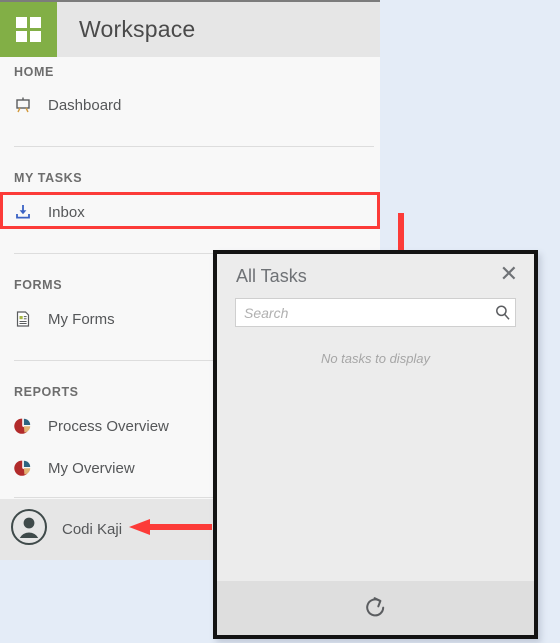 This screenshot has height=643, width=560. Describe the element at coordinates (375, 358) in the screenshot. I see `empty-state-message: No tasks to display` at that location.